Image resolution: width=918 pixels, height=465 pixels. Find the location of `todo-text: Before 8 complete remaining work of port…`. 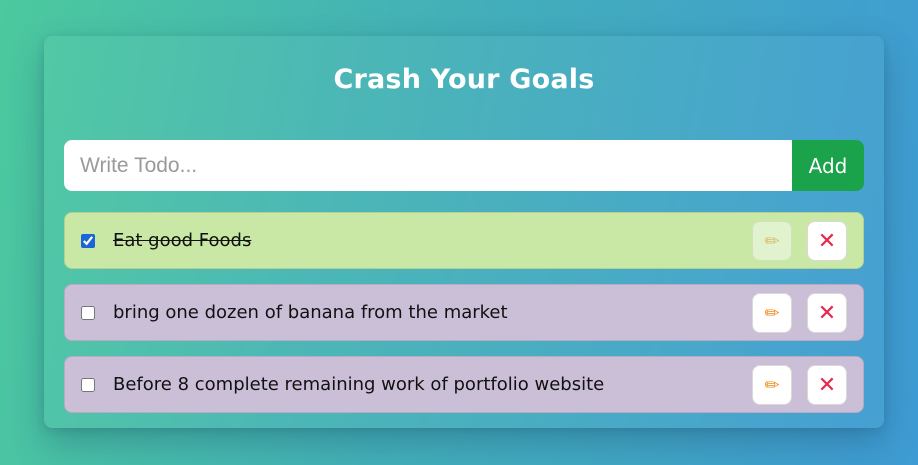

todo-text: Before 8 complete remaining work of port… is located at coordinates (359, 384).